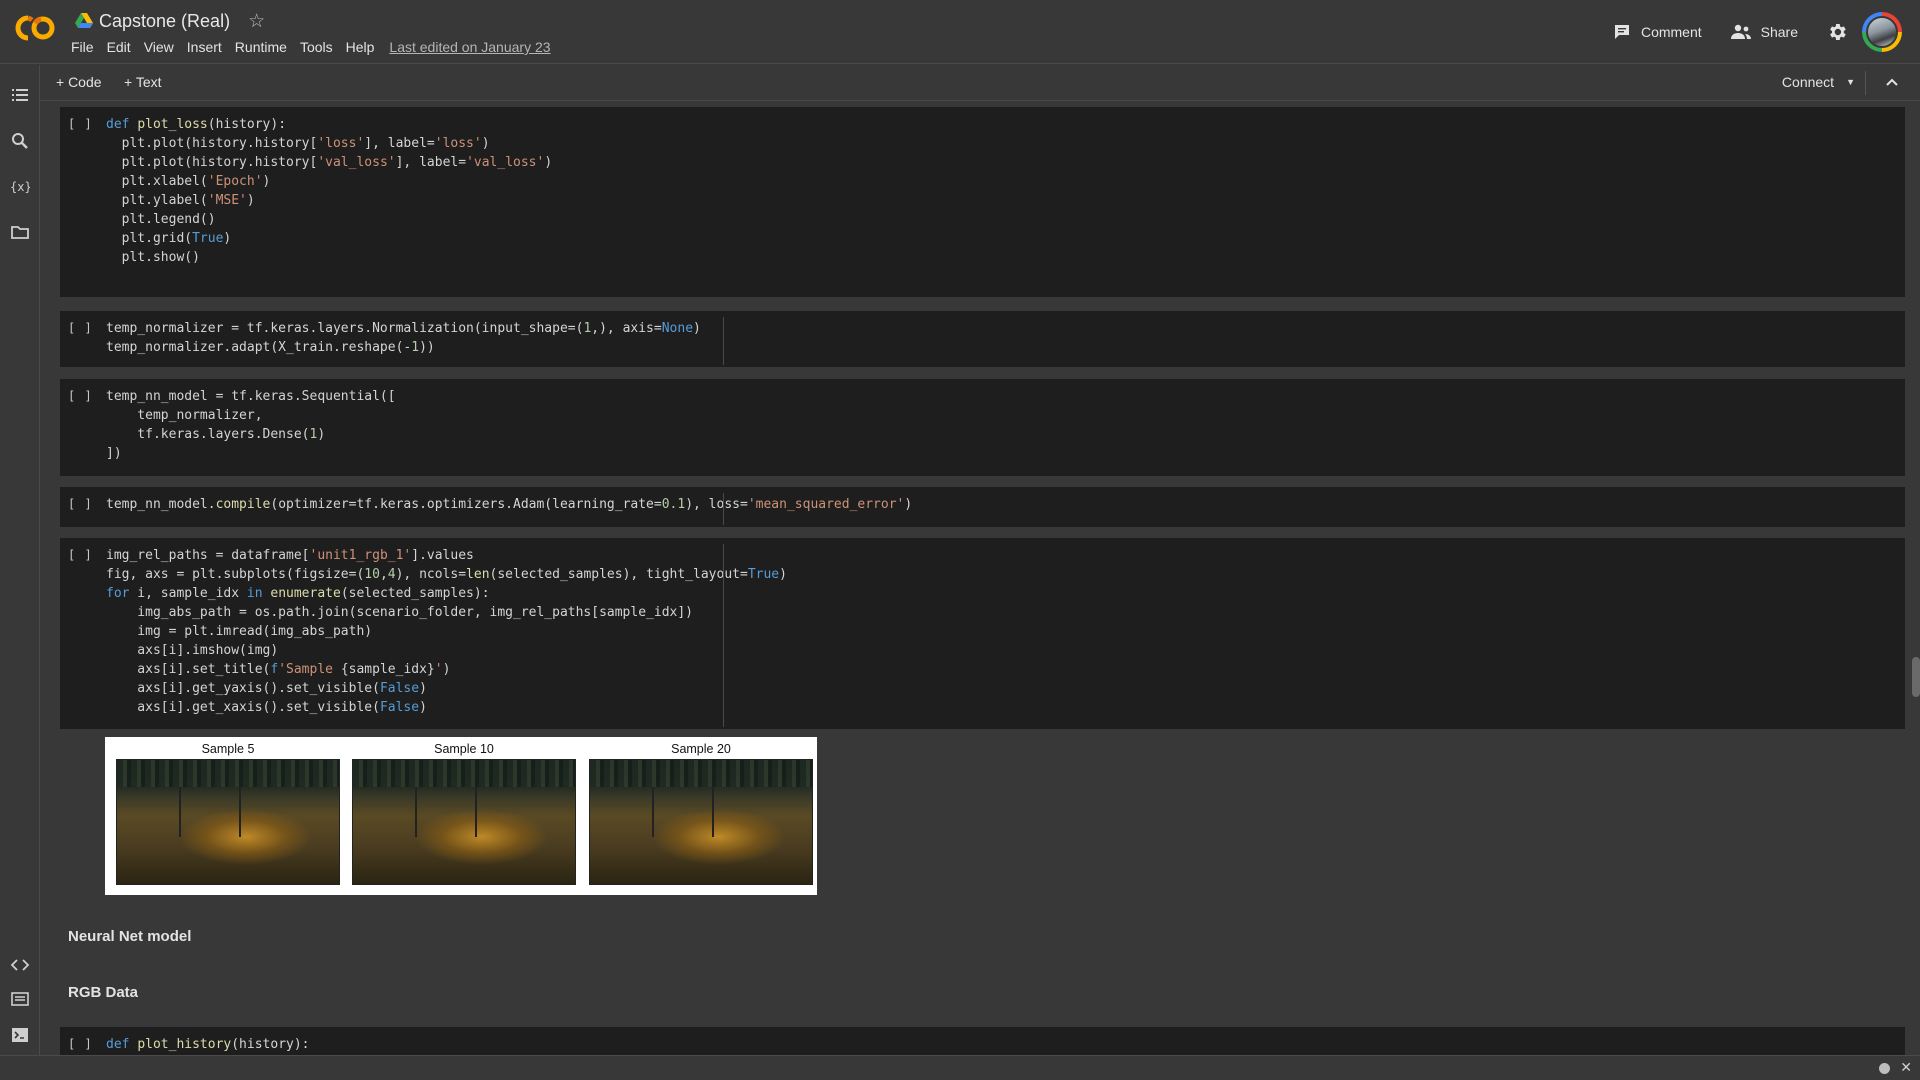 The width and height of the screenshot is (1920, 1080). Describe the element at coordinates (1621, 32) in the screenshot. I see `comment-icon` at that location.